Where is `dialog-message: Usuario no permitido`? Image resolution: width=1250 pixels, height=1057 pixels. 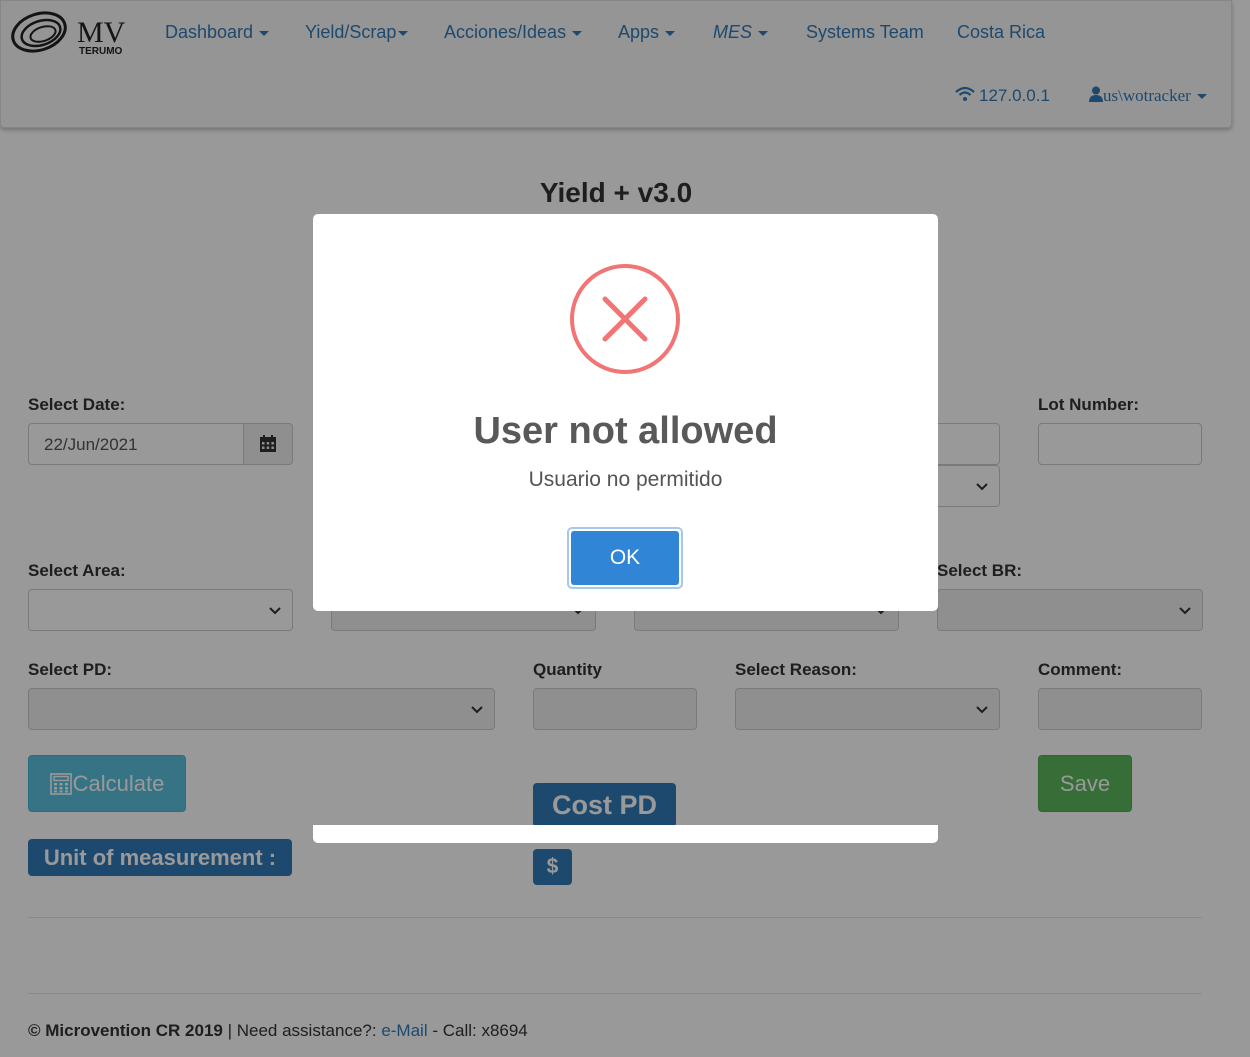
dialog-message: Usuario no permitido is located at coordinates (625, 479).